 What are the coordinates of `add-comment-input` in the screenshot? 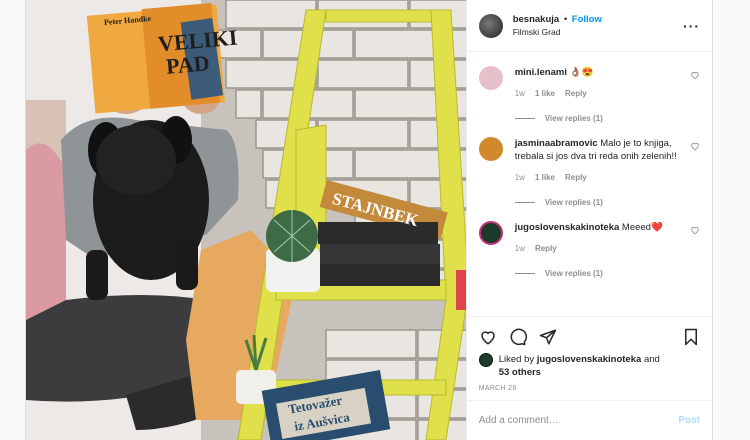 It's located at (578, 420).